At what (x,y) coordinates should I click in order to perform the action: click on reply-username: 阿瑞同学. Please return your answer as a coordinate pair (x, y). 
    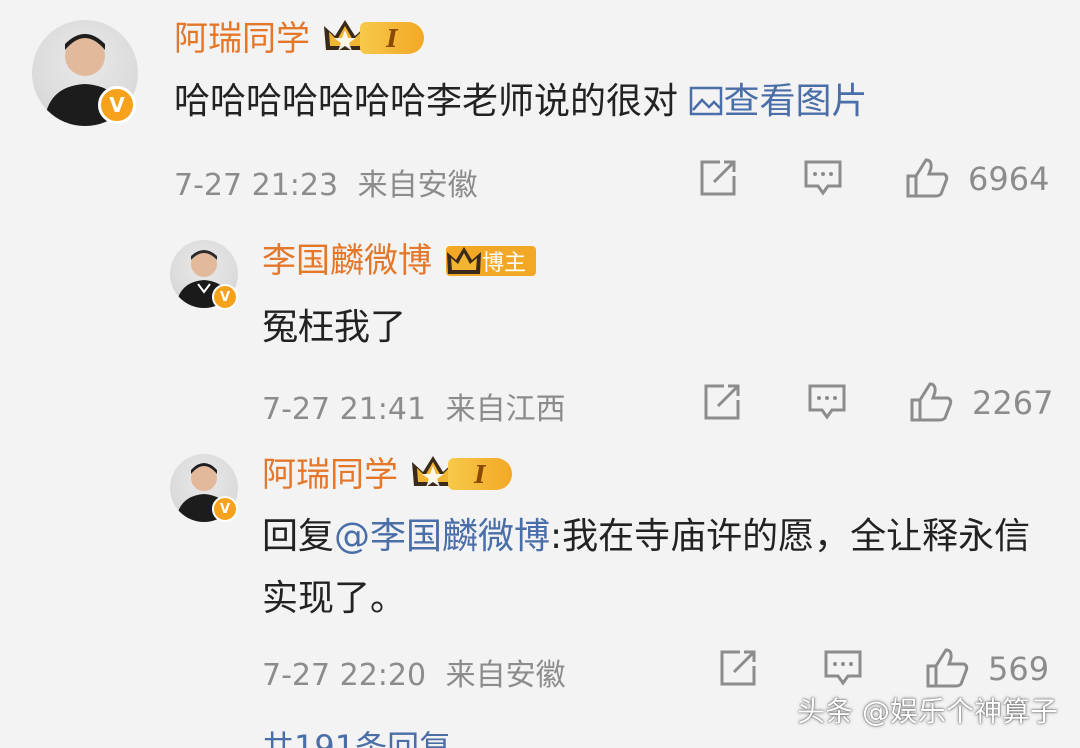
    Looking at the image, I should click on (330, 475).